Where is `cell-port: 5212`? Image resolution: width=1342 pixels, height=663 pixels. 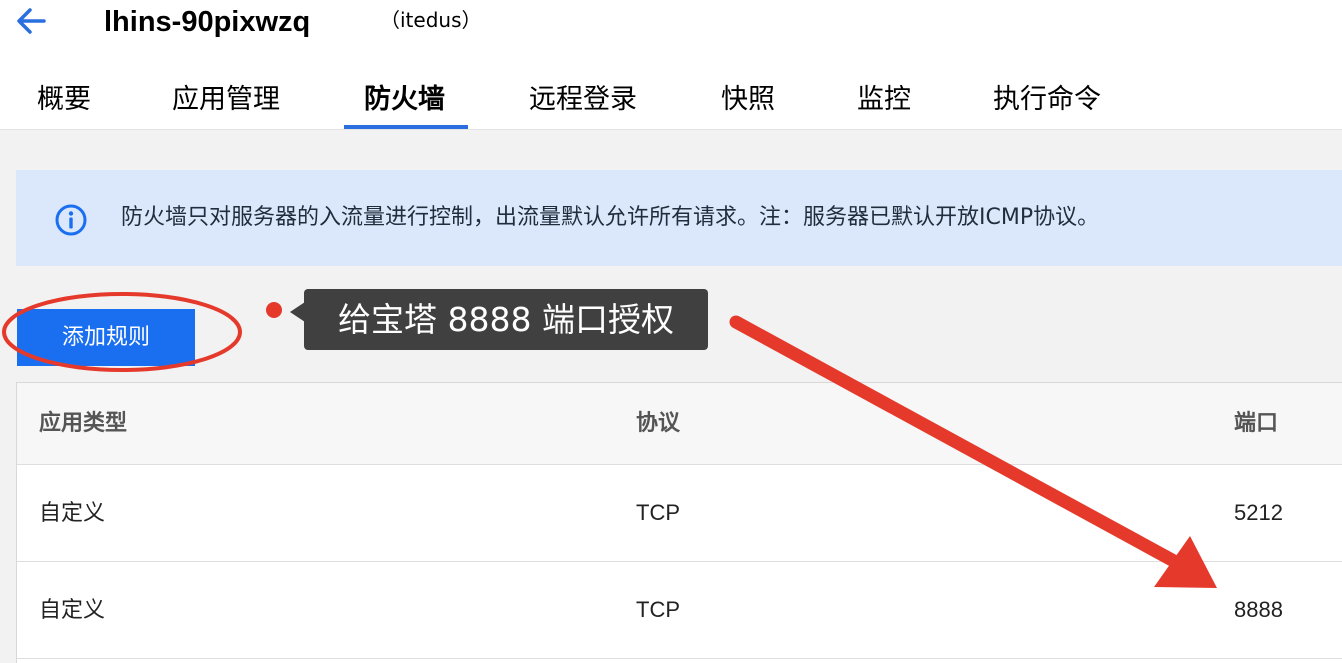
cell-port: 5212 is located at coordinates (1258, 512).